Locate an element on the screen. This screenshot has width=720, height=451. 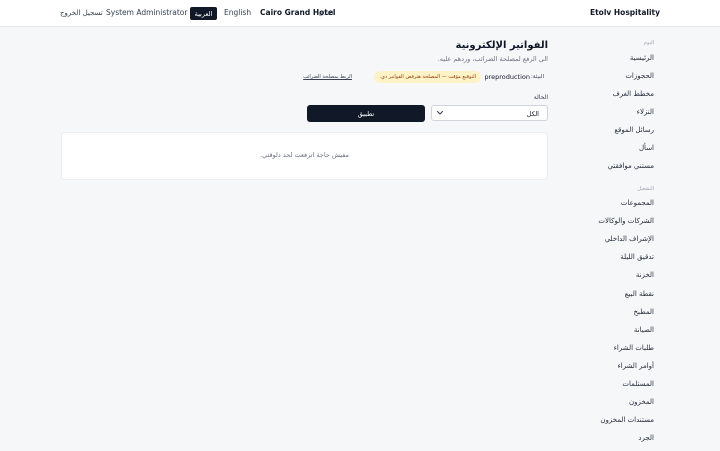
sidebar-item-night-audit: تدقيق الليلة is located at coordinates (637, 257).